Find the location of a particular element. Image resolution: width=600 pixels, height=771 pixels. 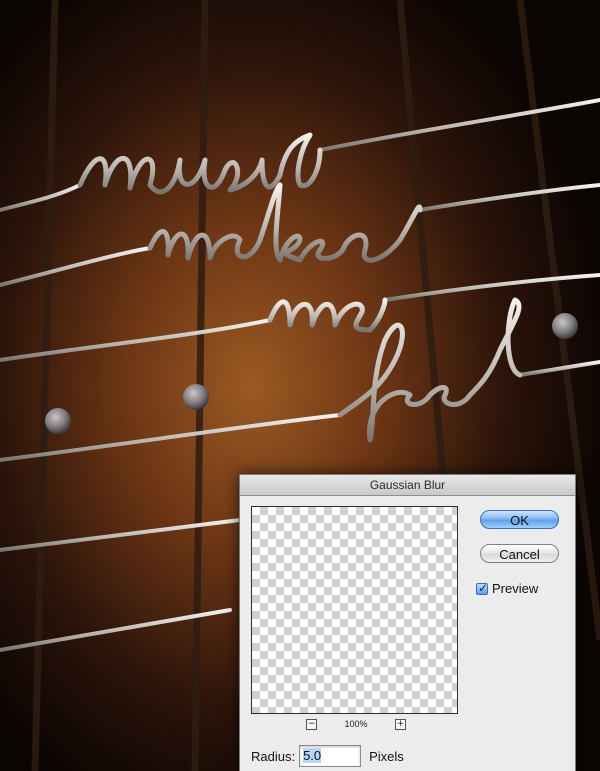

preview-checkbox-row: ✓ Preview is located at coordinates (507, 588).